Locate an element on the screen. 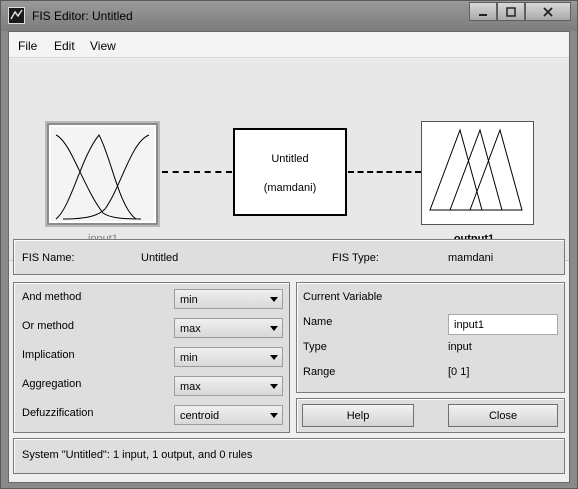  close-icon is located at coordinates (548, 11).